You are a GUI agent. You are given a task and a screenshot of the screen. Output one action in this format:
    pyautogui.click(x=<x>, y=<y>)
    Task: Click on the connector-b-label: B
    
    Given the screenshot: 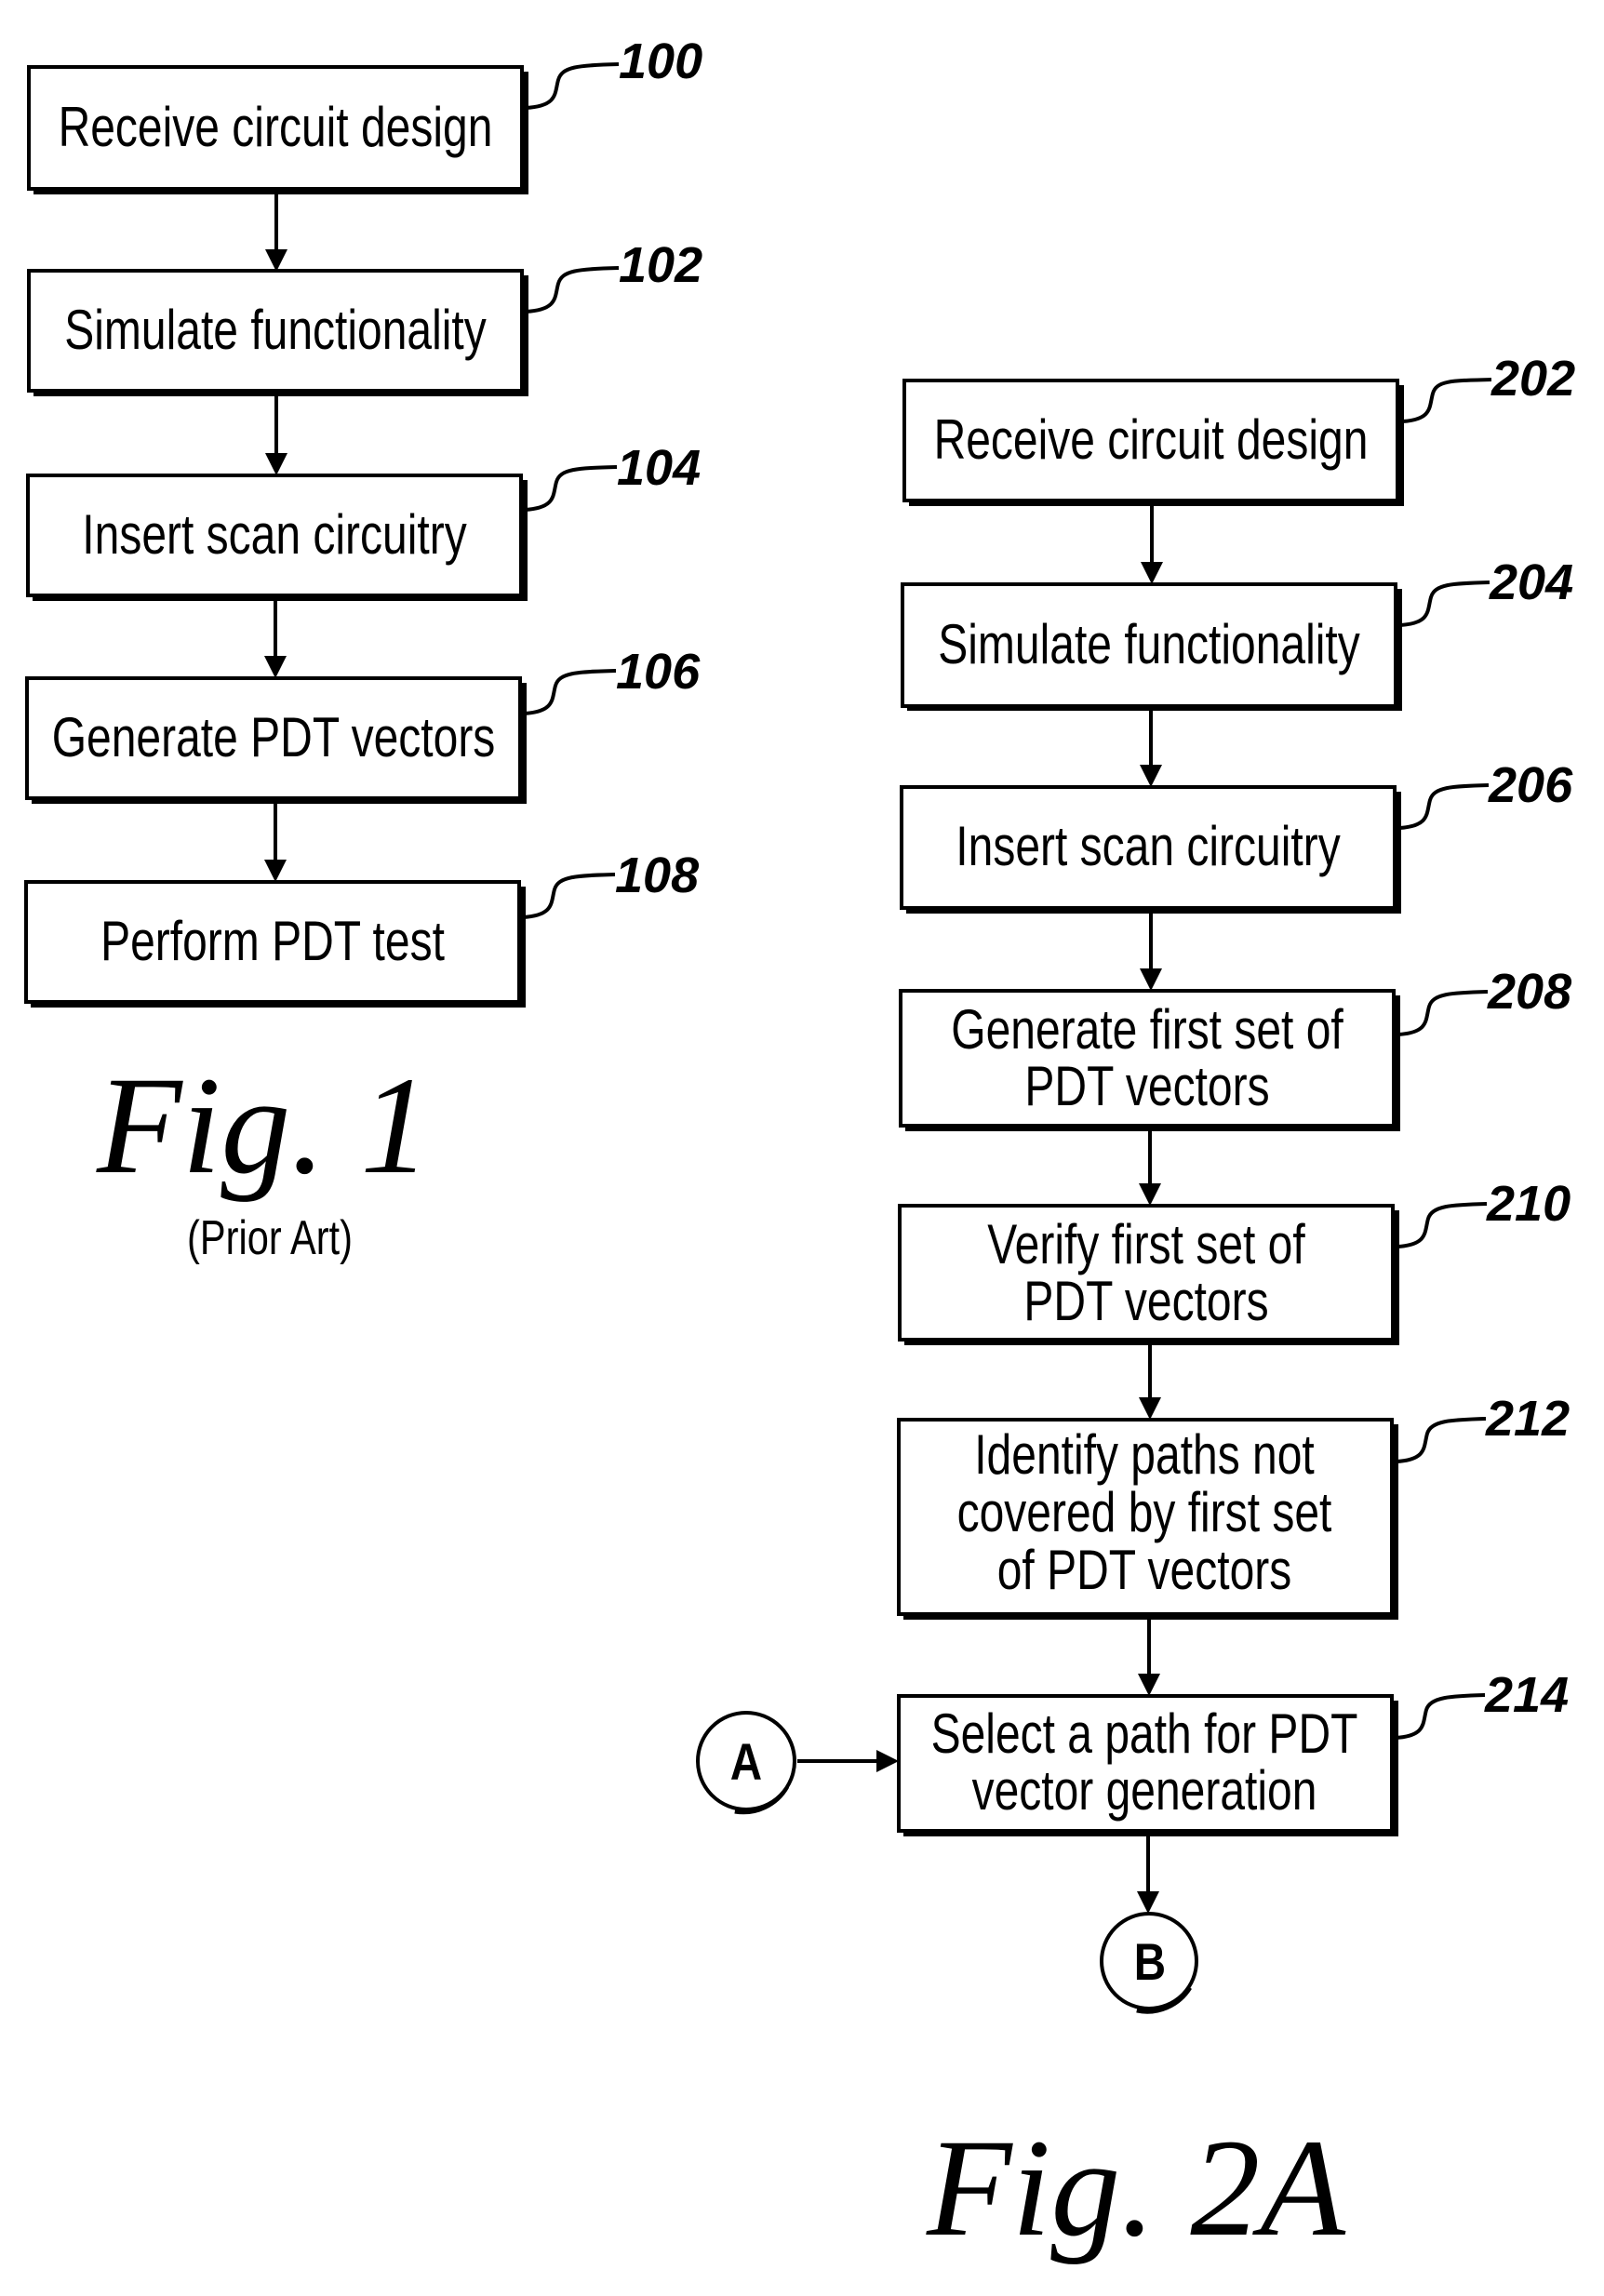 What is the action you would take?
    pyautogui.click(x=1150, y=1962)
    